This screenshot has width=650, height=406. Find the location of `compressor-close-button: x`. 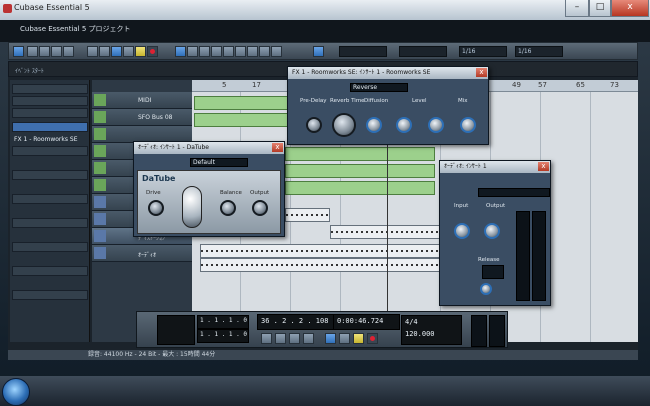

compressor-close-button: x is located at coordinates (543, 166).